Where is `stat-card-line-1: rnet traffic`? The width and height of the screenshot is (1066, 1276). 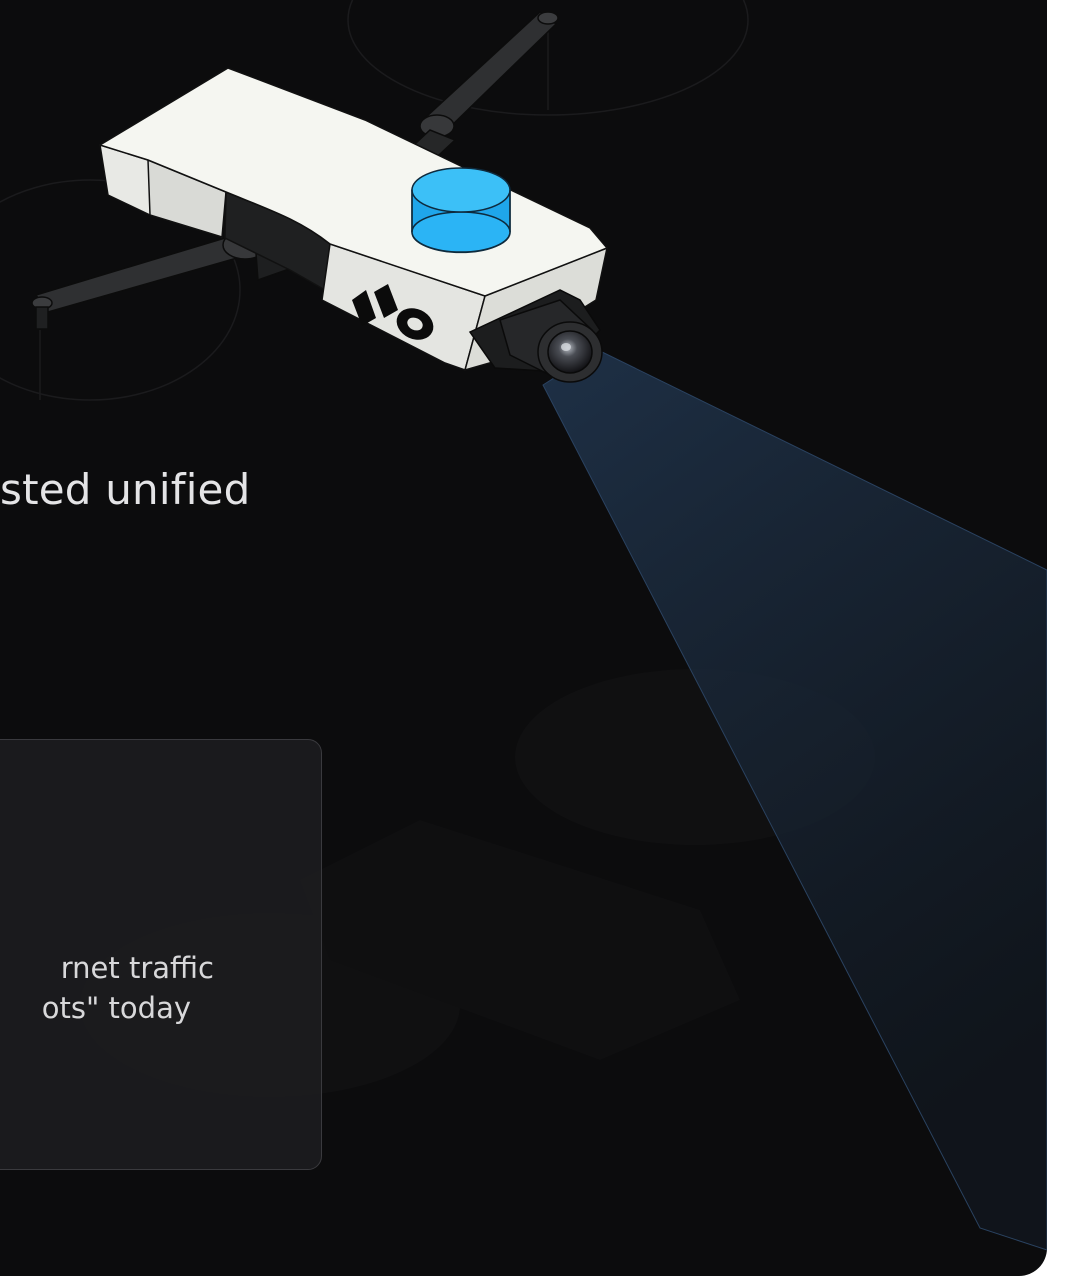 stat-card-line-1: rnet traffic is located at coordinates (137, 968).